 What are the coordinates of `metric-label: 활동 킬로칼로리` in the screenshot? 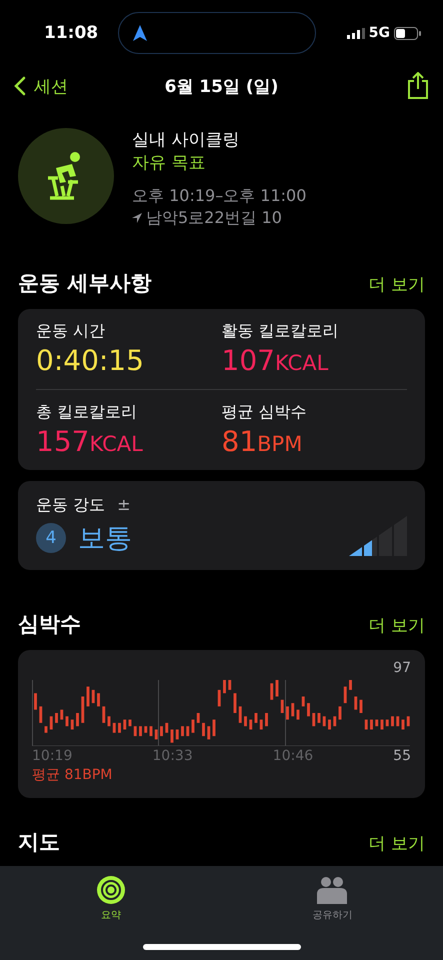 It's located at (281, 331).